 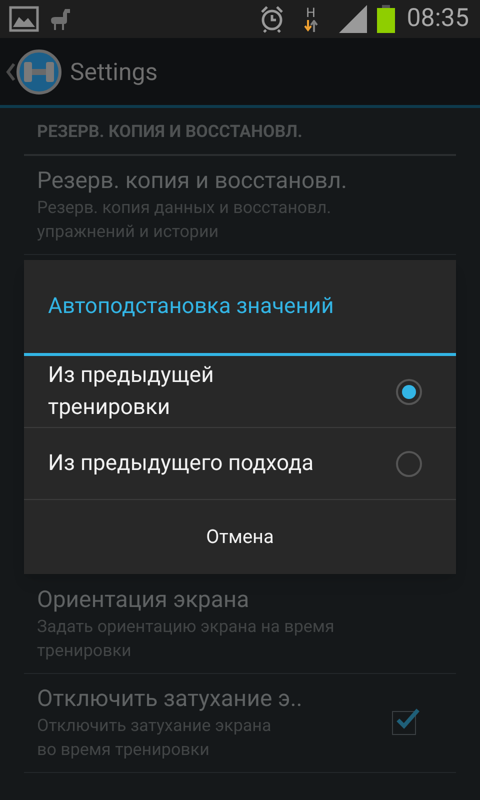 I want to click on signal-icon, so click(x=353, y=19).